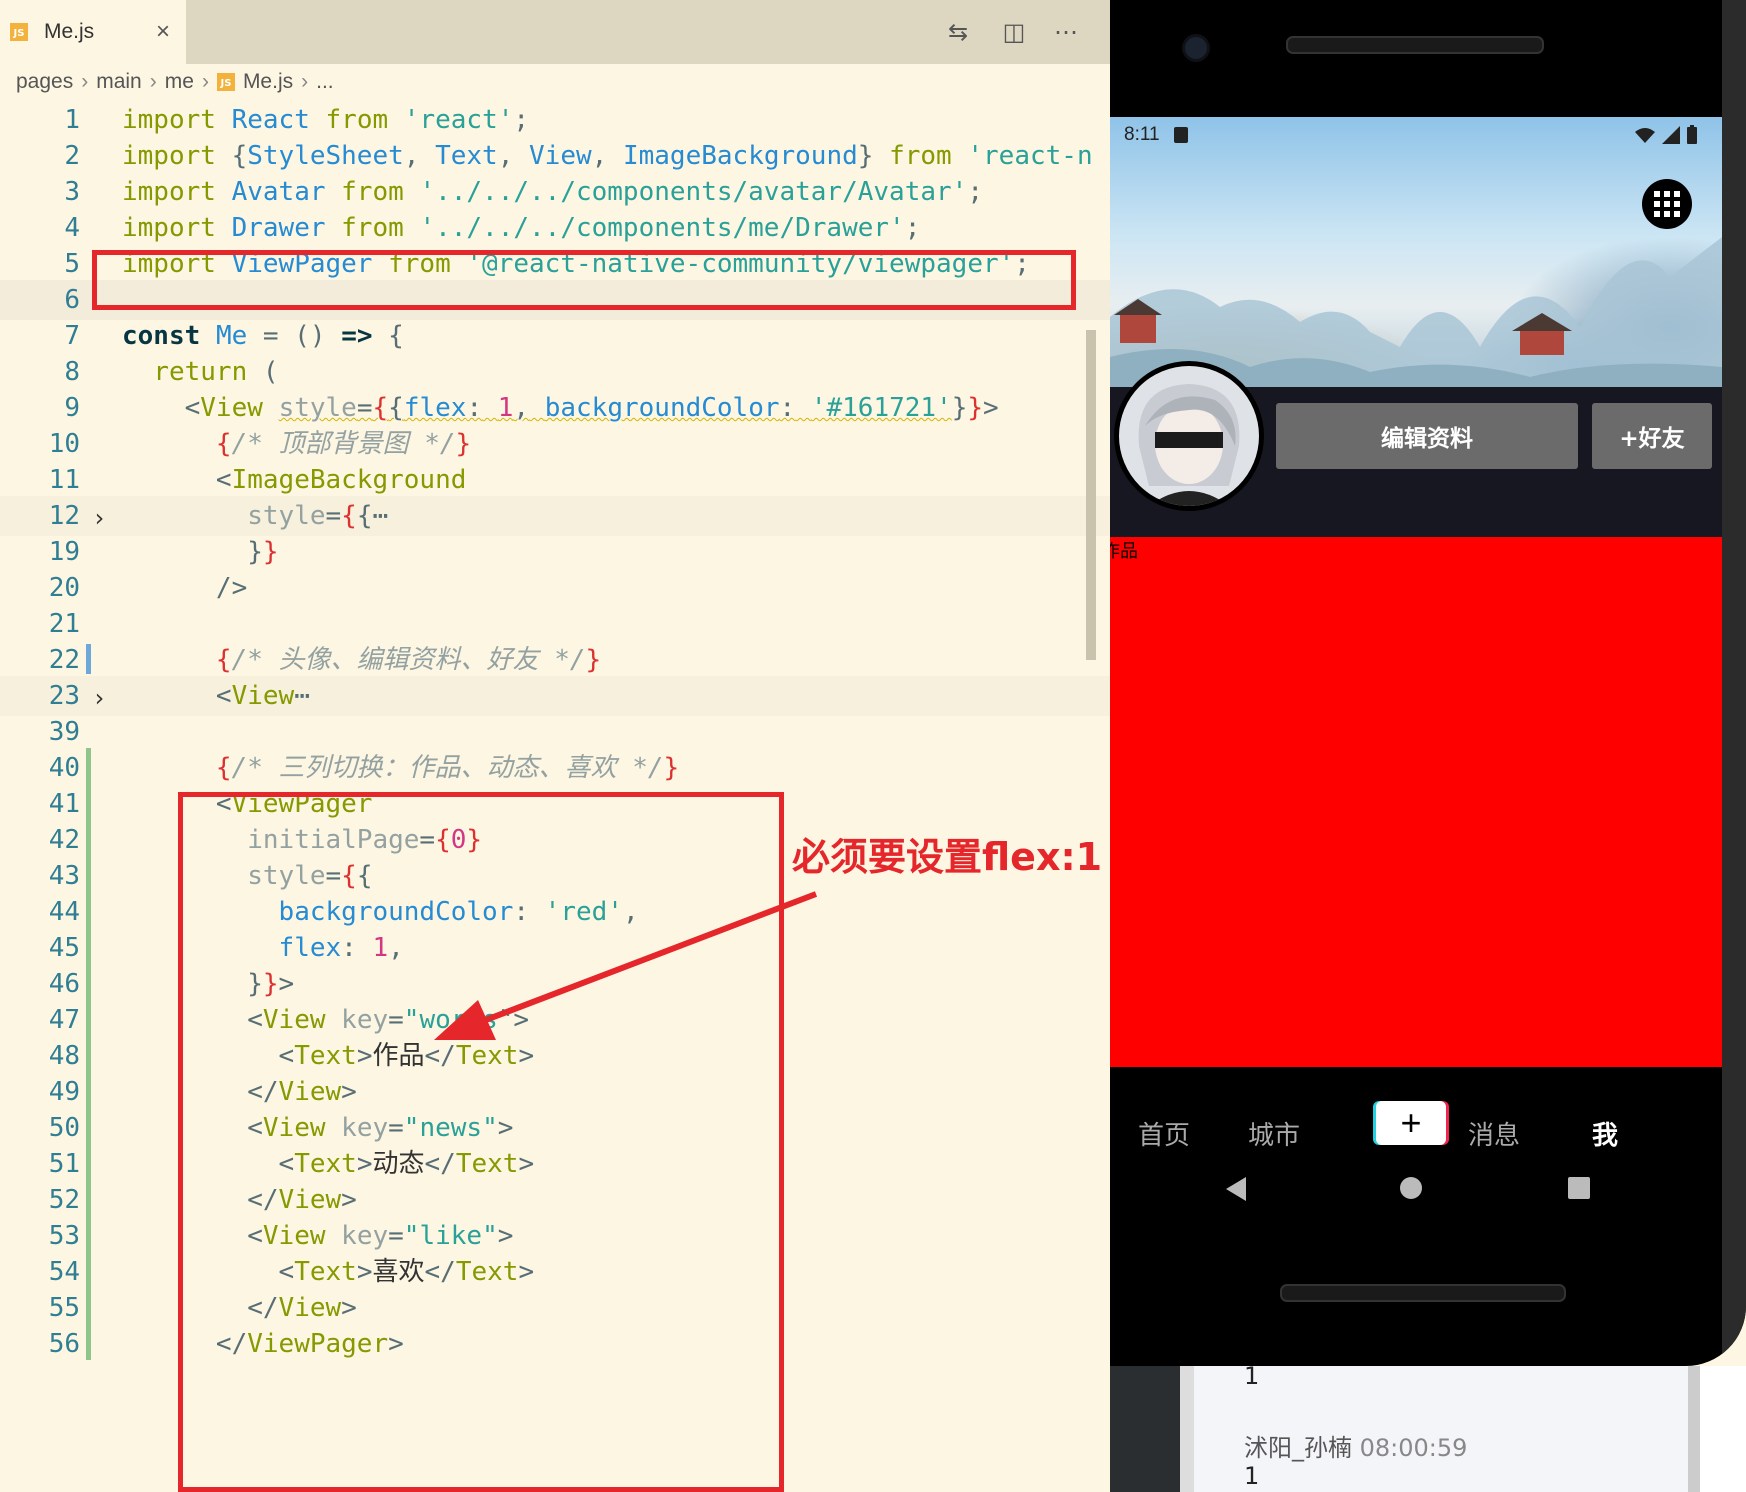  I want to click on status-time: 8:11, so click(1142, 134).